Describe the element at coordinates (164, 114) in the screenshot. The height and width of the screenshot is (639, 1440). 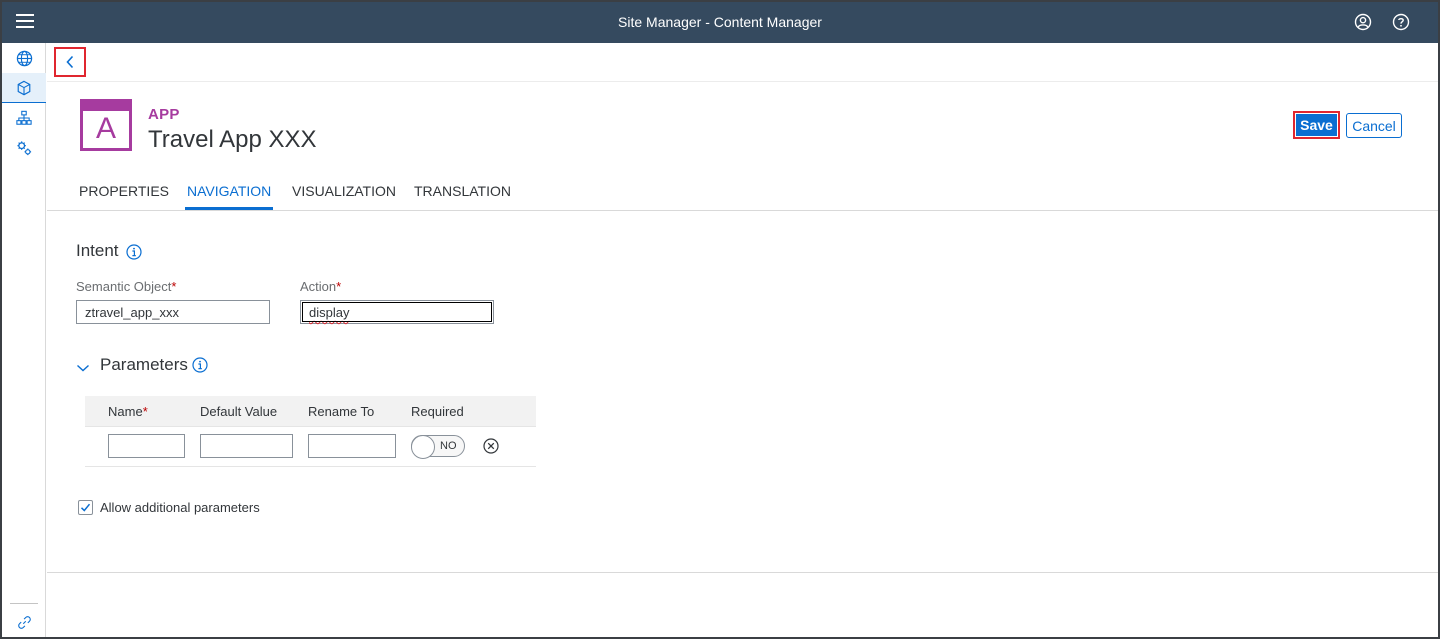
I see `app-type-label: APP` at that location.